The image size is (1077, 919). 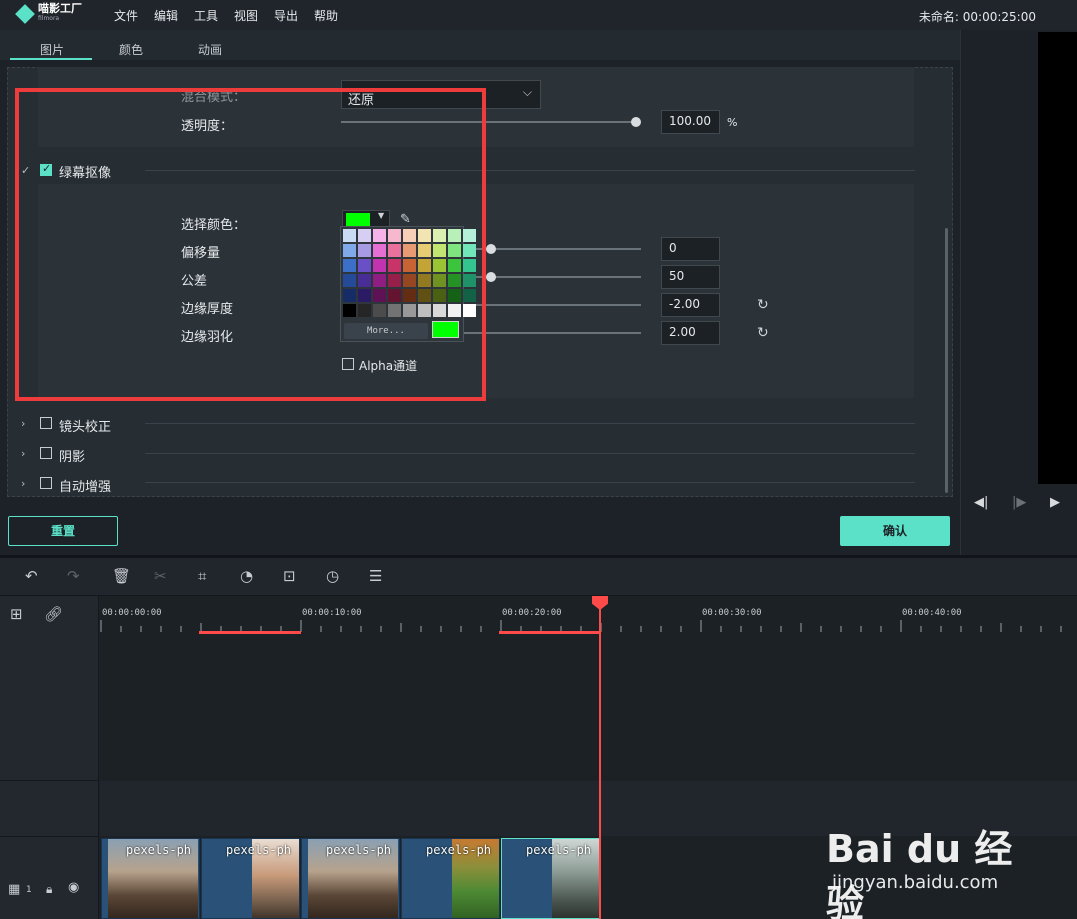 What do you see at coordinates (946, 360) in the screenshot?
I see `panel-scrollbar` at bounding box center [946, 360].